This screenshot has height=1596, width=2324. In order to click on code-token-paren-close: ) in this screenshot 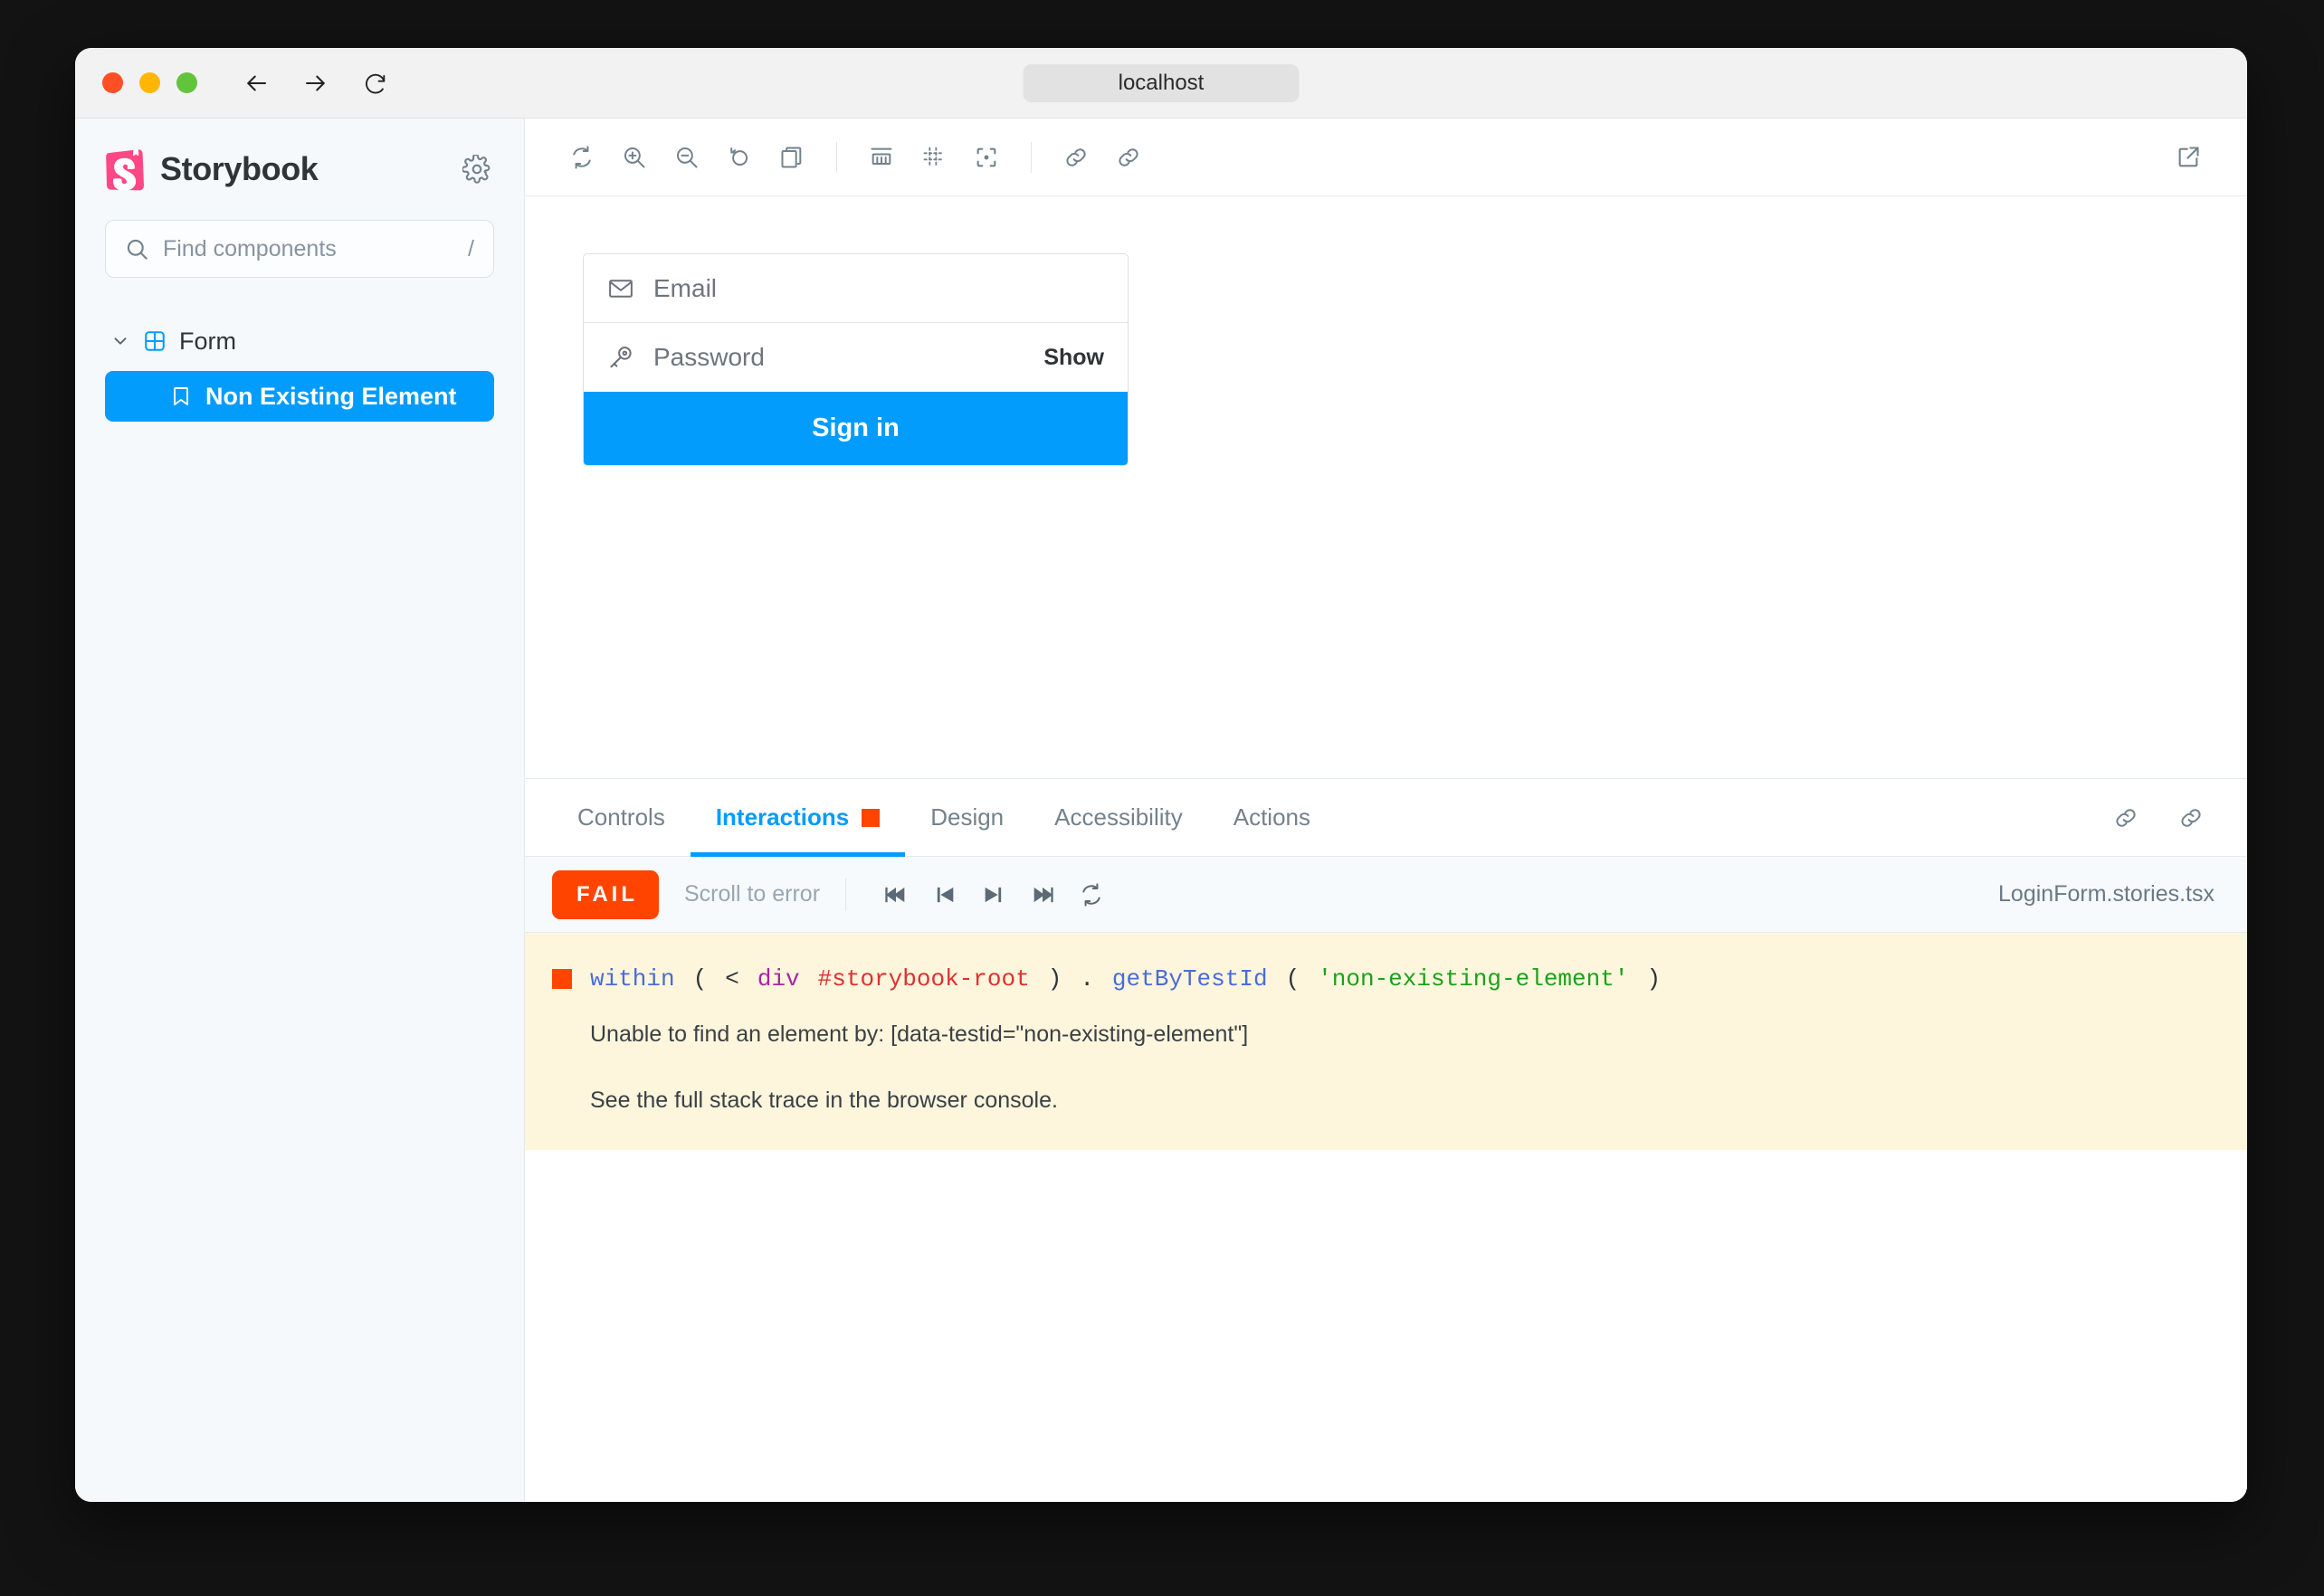, I will do `click(1055, 979)`.